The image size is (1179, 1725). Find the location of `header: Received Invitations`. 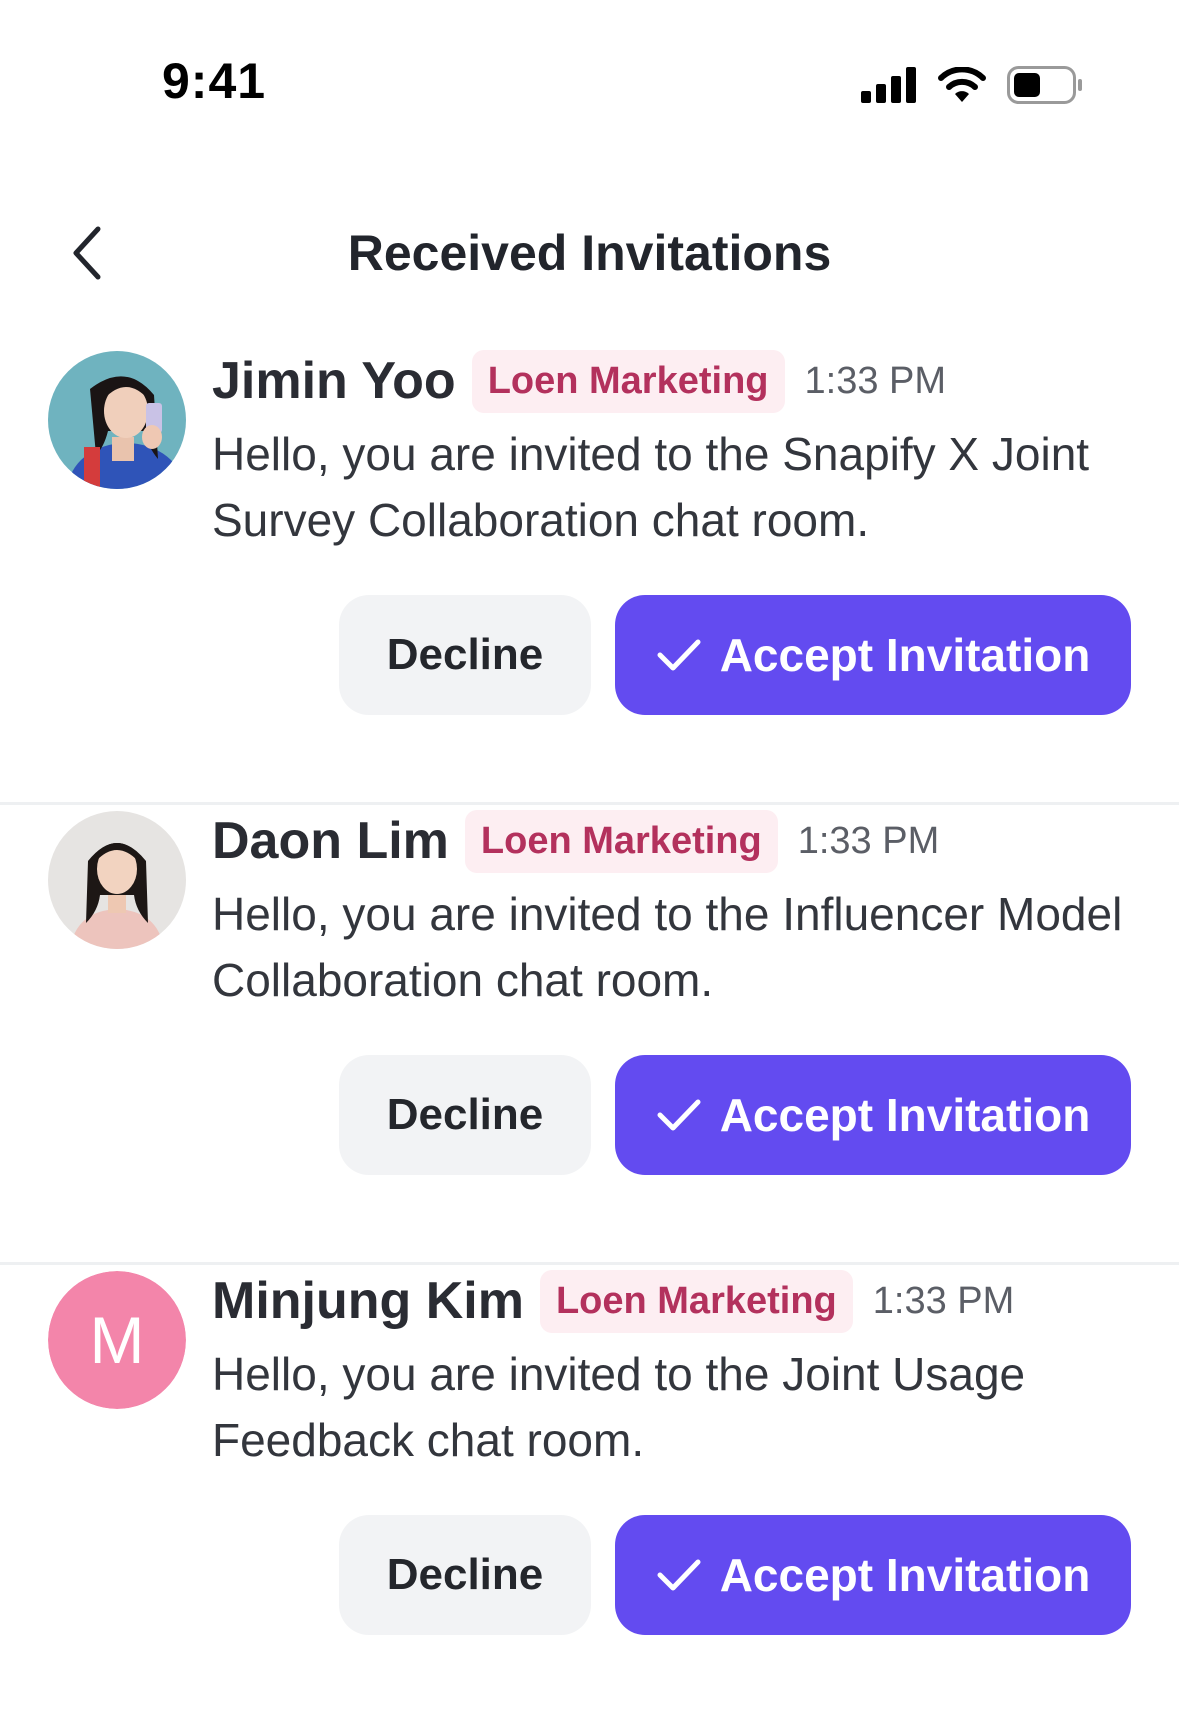

header: Received Invitations is located at coordinates (589, 255).